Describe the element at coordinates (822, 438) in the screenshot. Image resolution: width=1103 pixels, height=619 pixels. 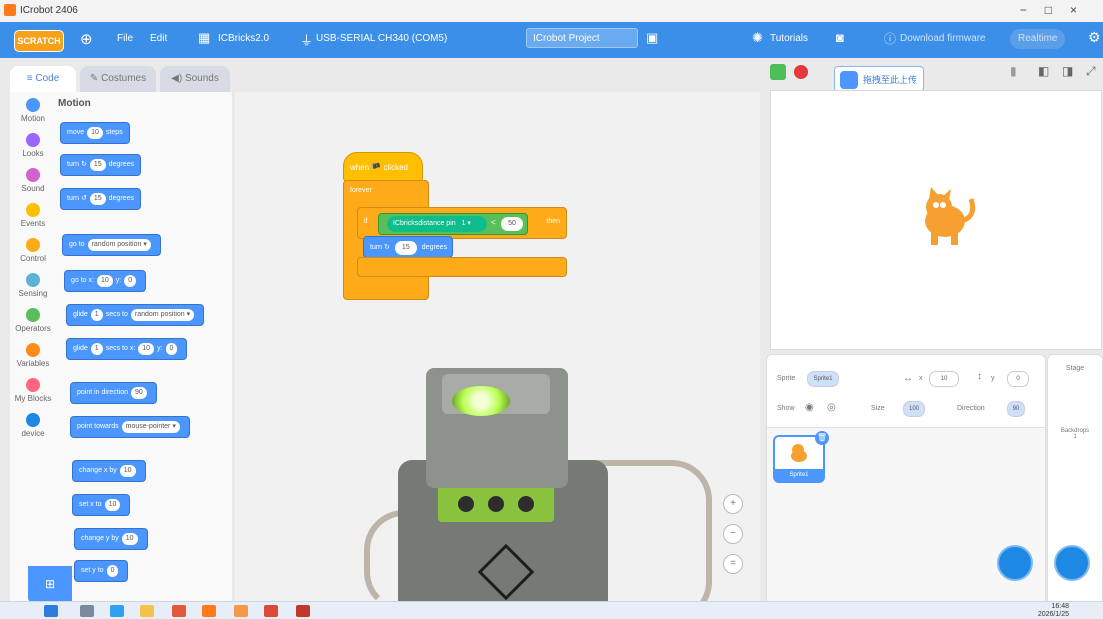
I see `delete-sprite-icon: 🗑` at that location.